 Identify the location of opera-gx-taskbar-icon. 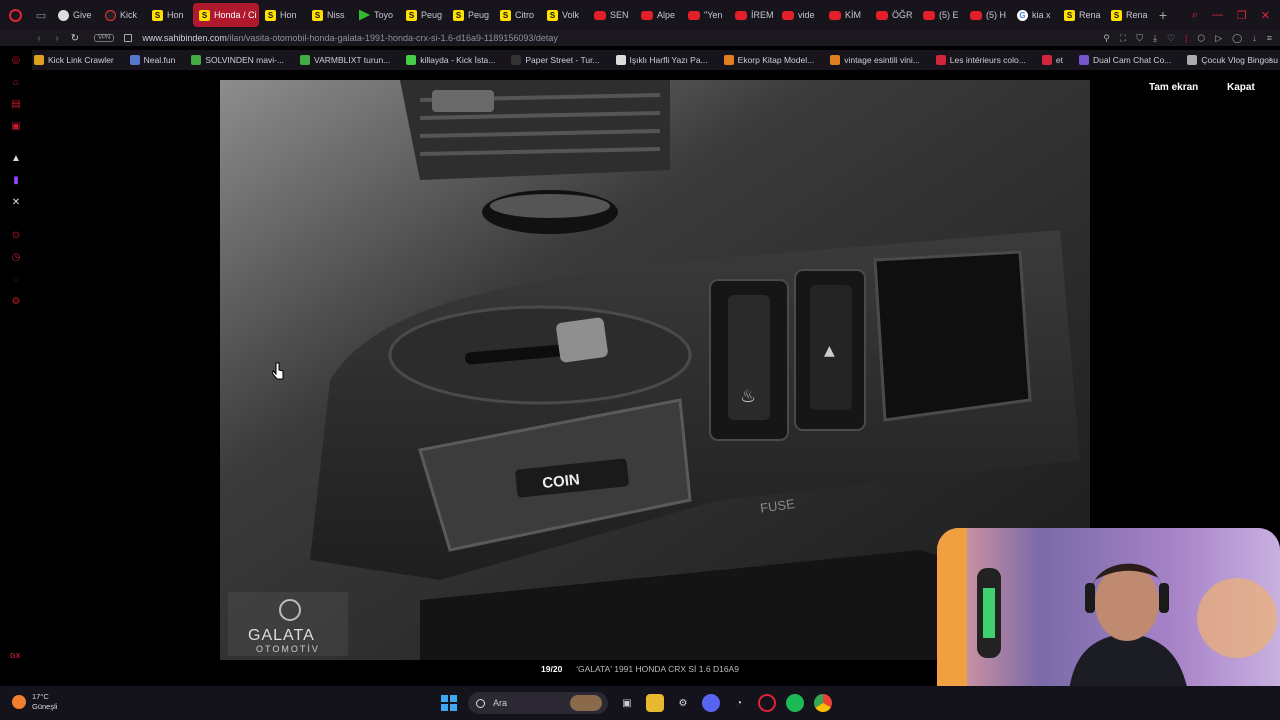
(767, 703).